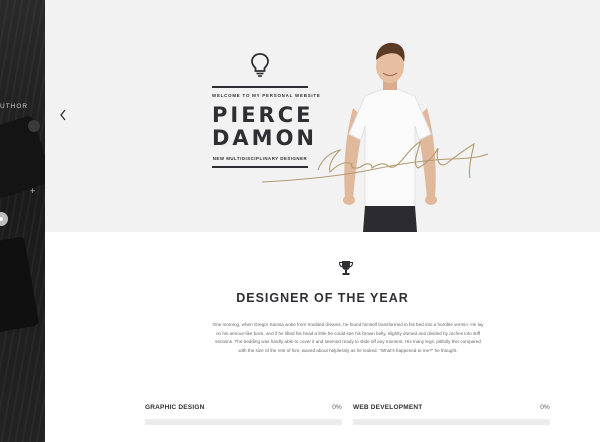  Describe the element at coordinates (34, 126) in the screenshot. I see `knob-shape` at that location.